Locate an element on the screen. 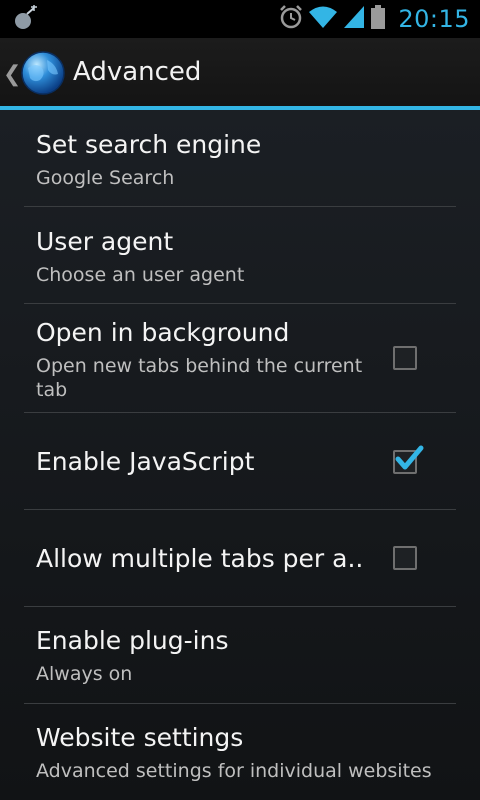  background-checkbox is located at coordinates (405, 358).